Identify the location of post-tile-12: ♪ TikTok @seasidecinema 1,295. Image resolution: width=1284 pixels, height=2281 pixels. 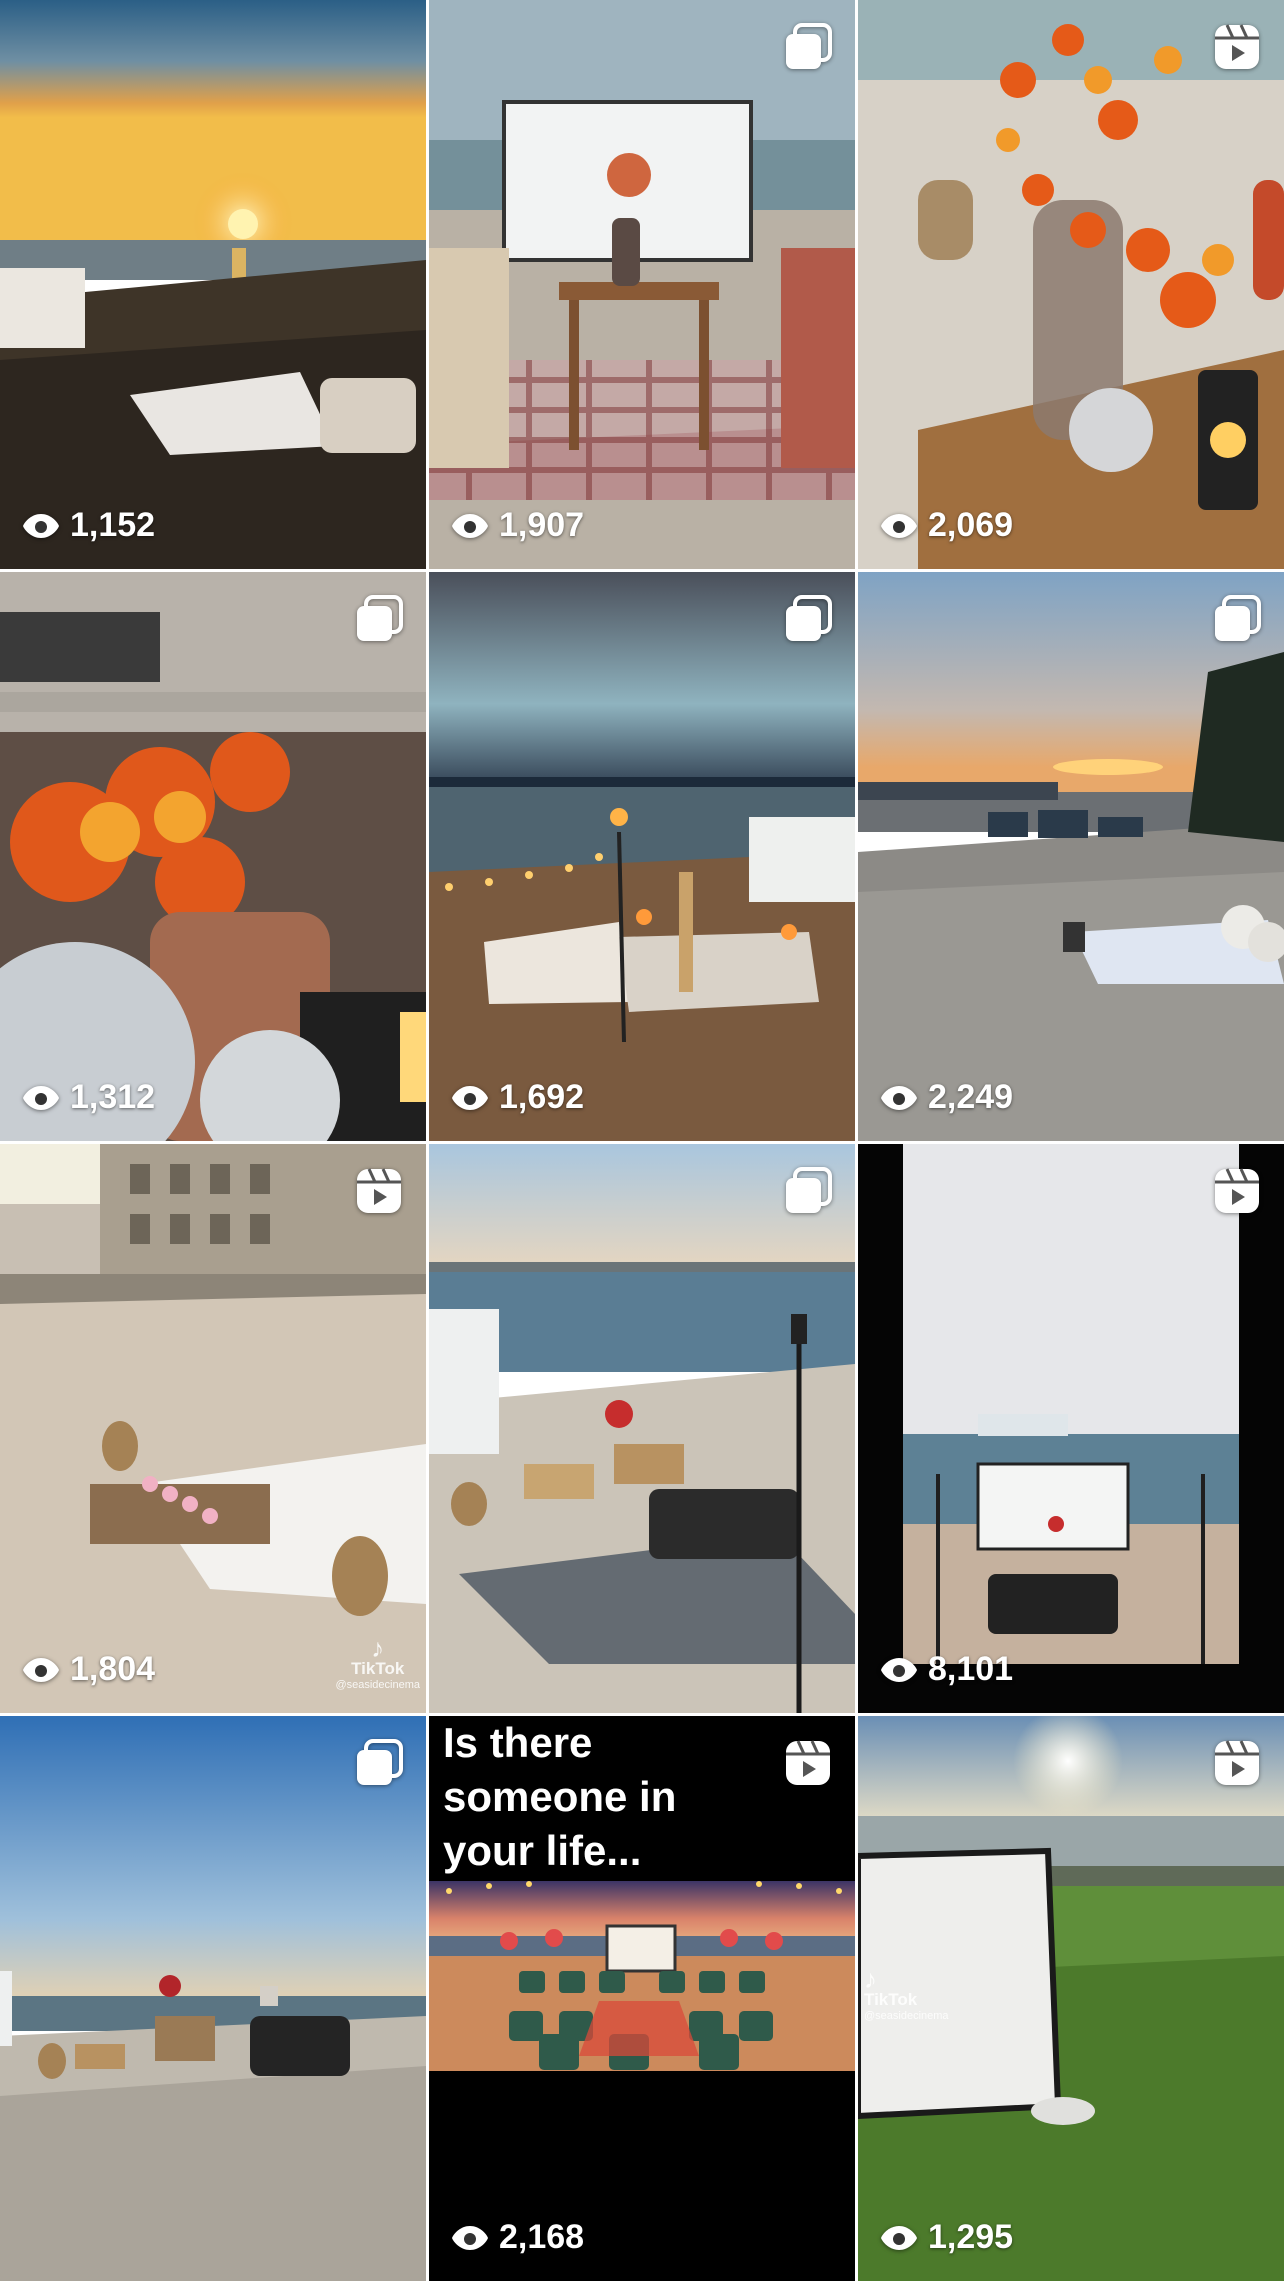
(1071, 1998).